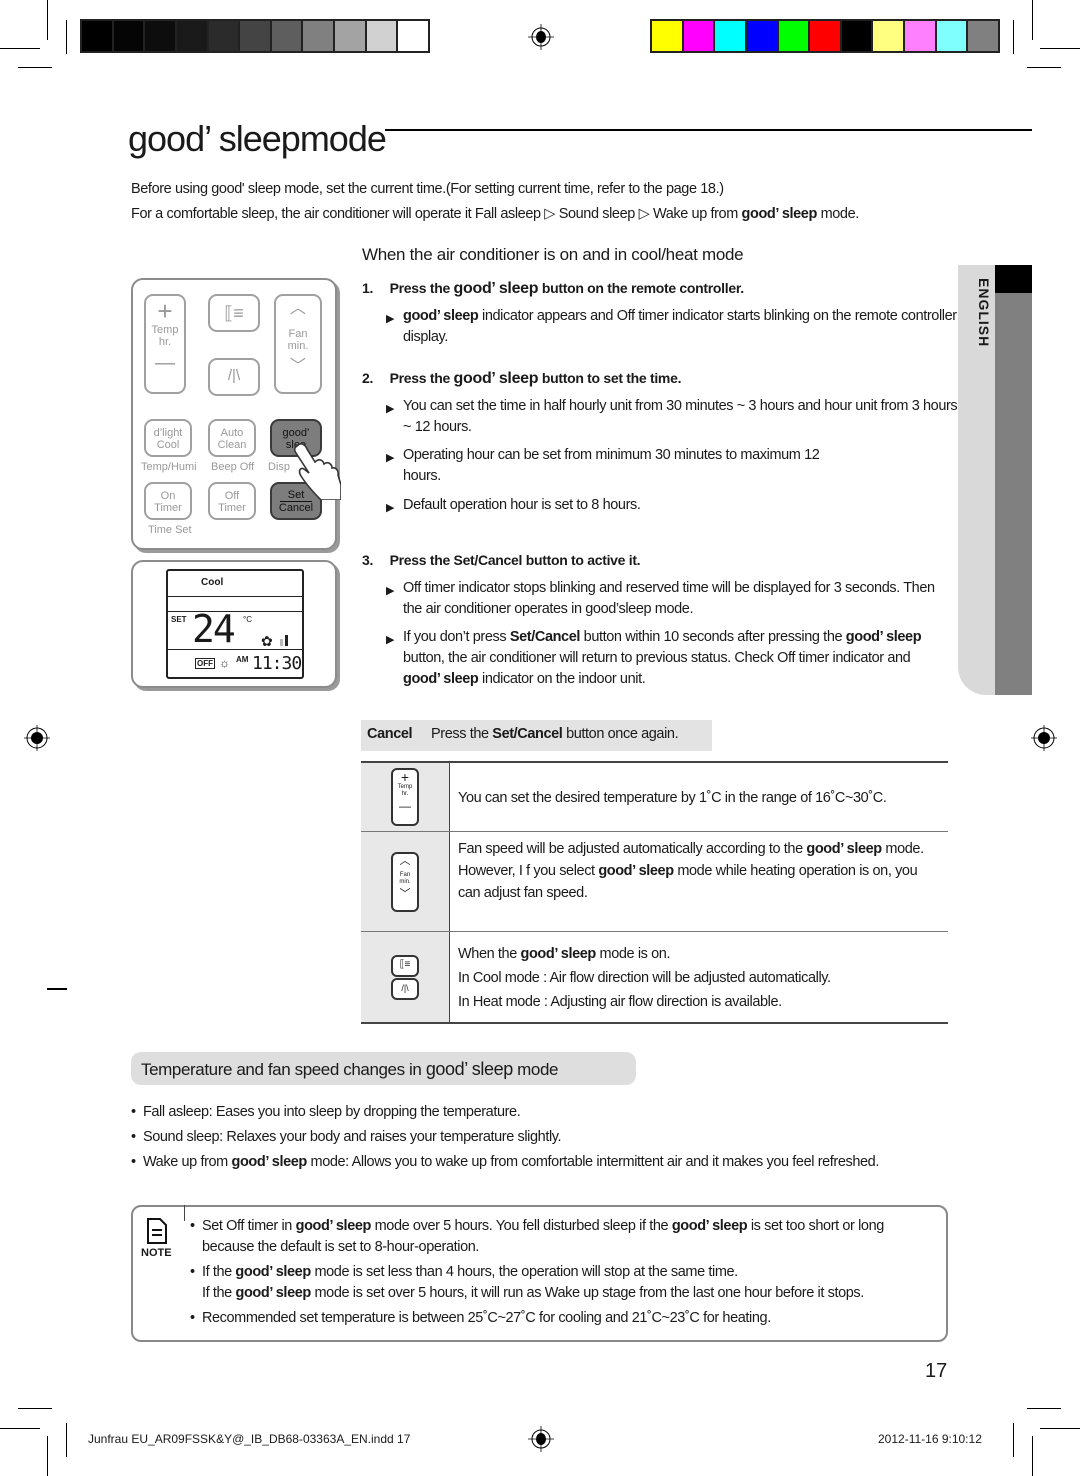 This screenshot has width=1080, height=1476. Describe the element at coordinates (642, 288) in the screenshot. I see `step-text: button on the remote controller.` at that location.